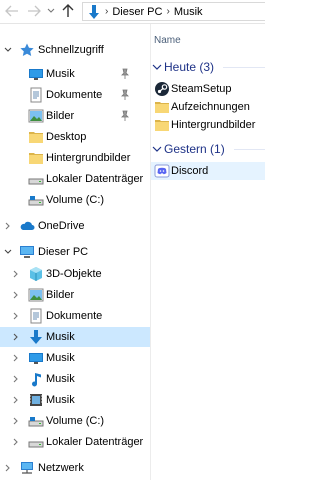 This screenshot has height=480, width=320. What do you see at coordinates (75, 95) in the screenshot?
I see `nav-item-dokumente-quick: Dokumente` at bounding box center [75, 95].